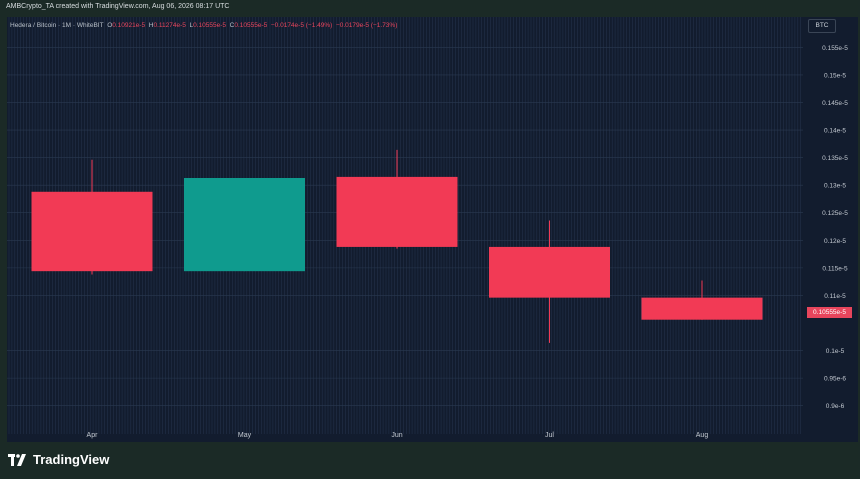 The image size is (860, 479). Describe the element at coordinates (93, 435) in the screenshot. I see `x-tick-label: Apr` at that location.